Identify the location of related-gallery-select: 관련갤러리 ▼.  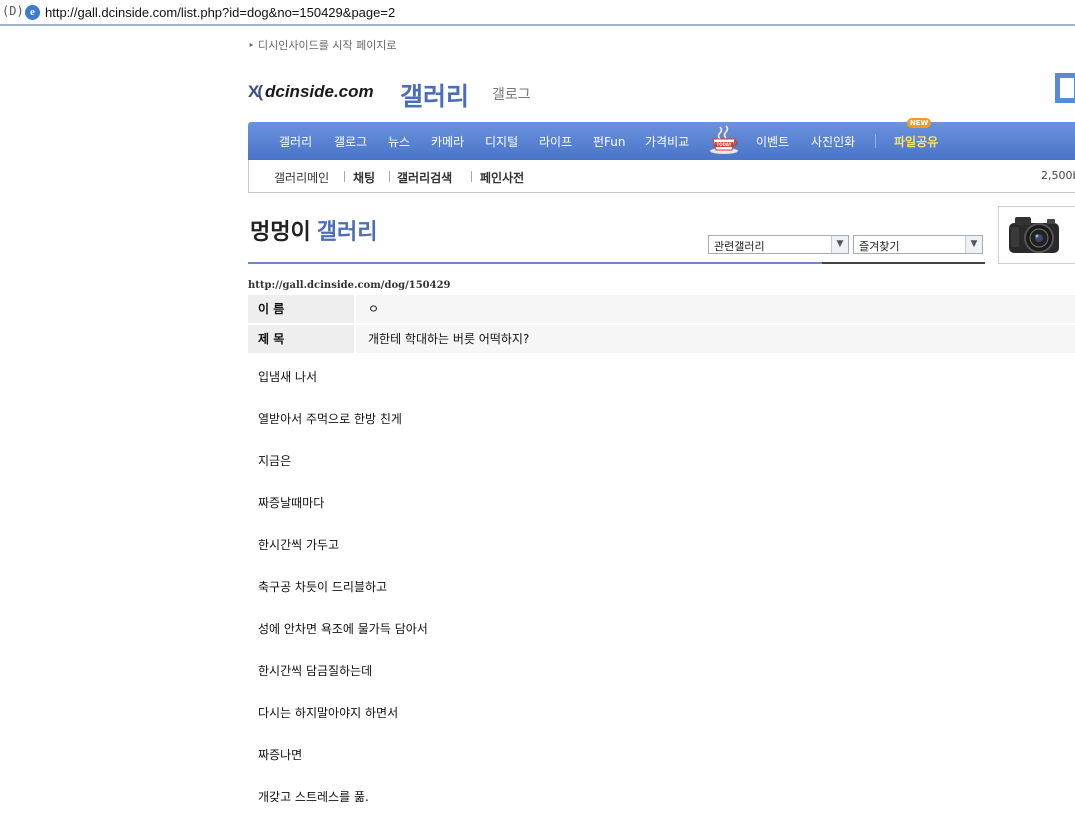
(778, 244).